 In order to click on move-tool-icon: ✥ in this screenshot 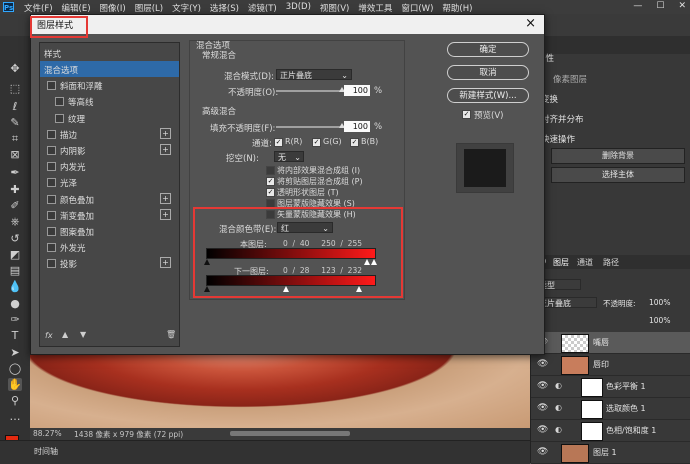, I will do `click(15, 68)`.